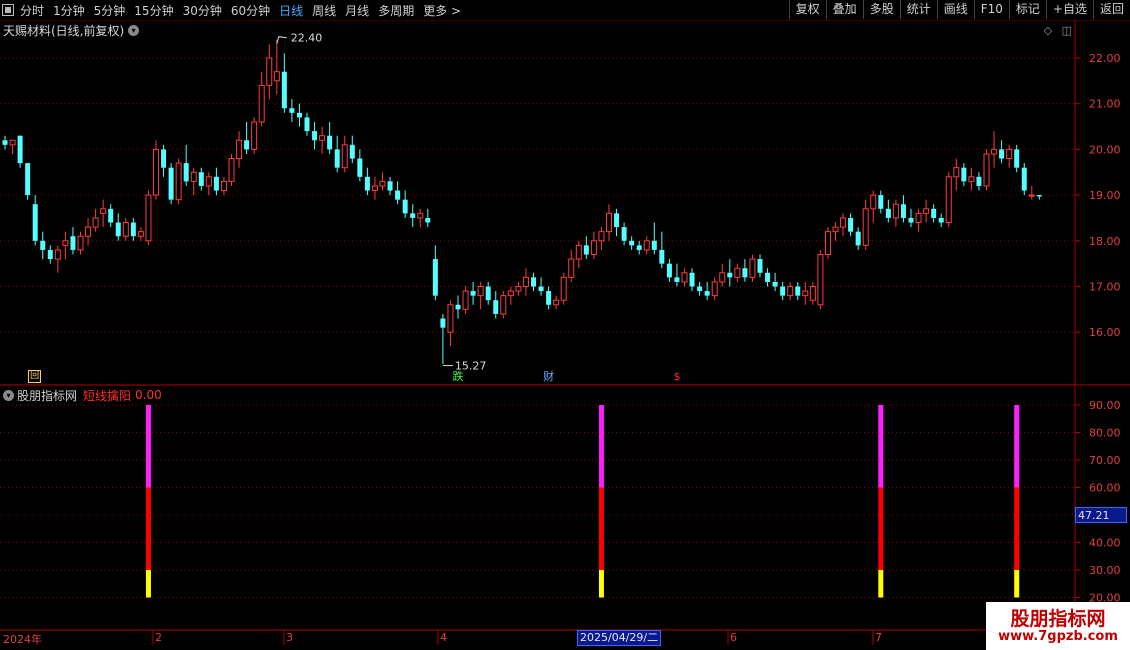 Image resolution: width=1130 pixels, height=650 pixels. I want to click on high-pointer, so click(281, 40).